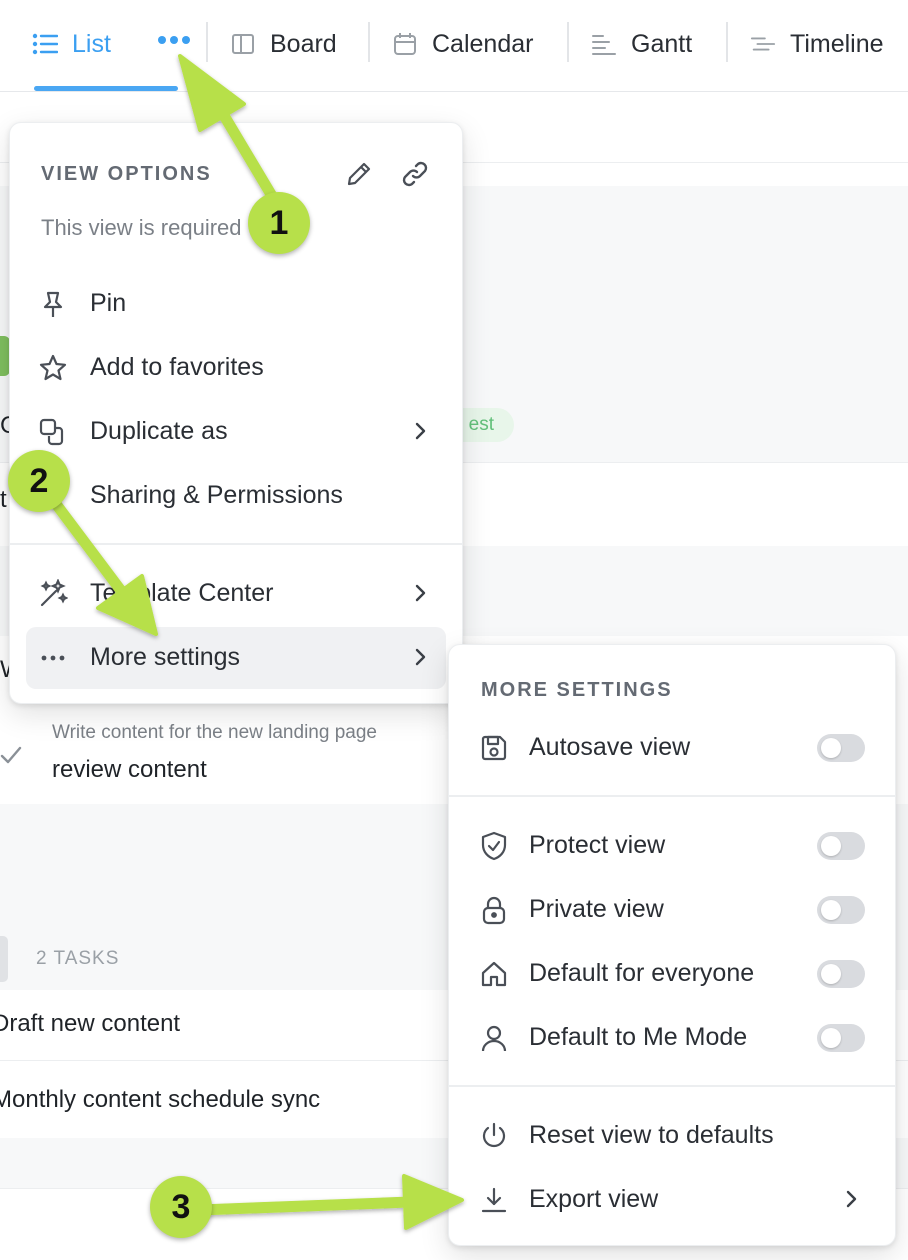 Image resolution: width=908 pixels, height=1260 pixels. Describe the element at coordinates (141, 227) in the screenshot. I see `view-required-note: This view is required` at that location.